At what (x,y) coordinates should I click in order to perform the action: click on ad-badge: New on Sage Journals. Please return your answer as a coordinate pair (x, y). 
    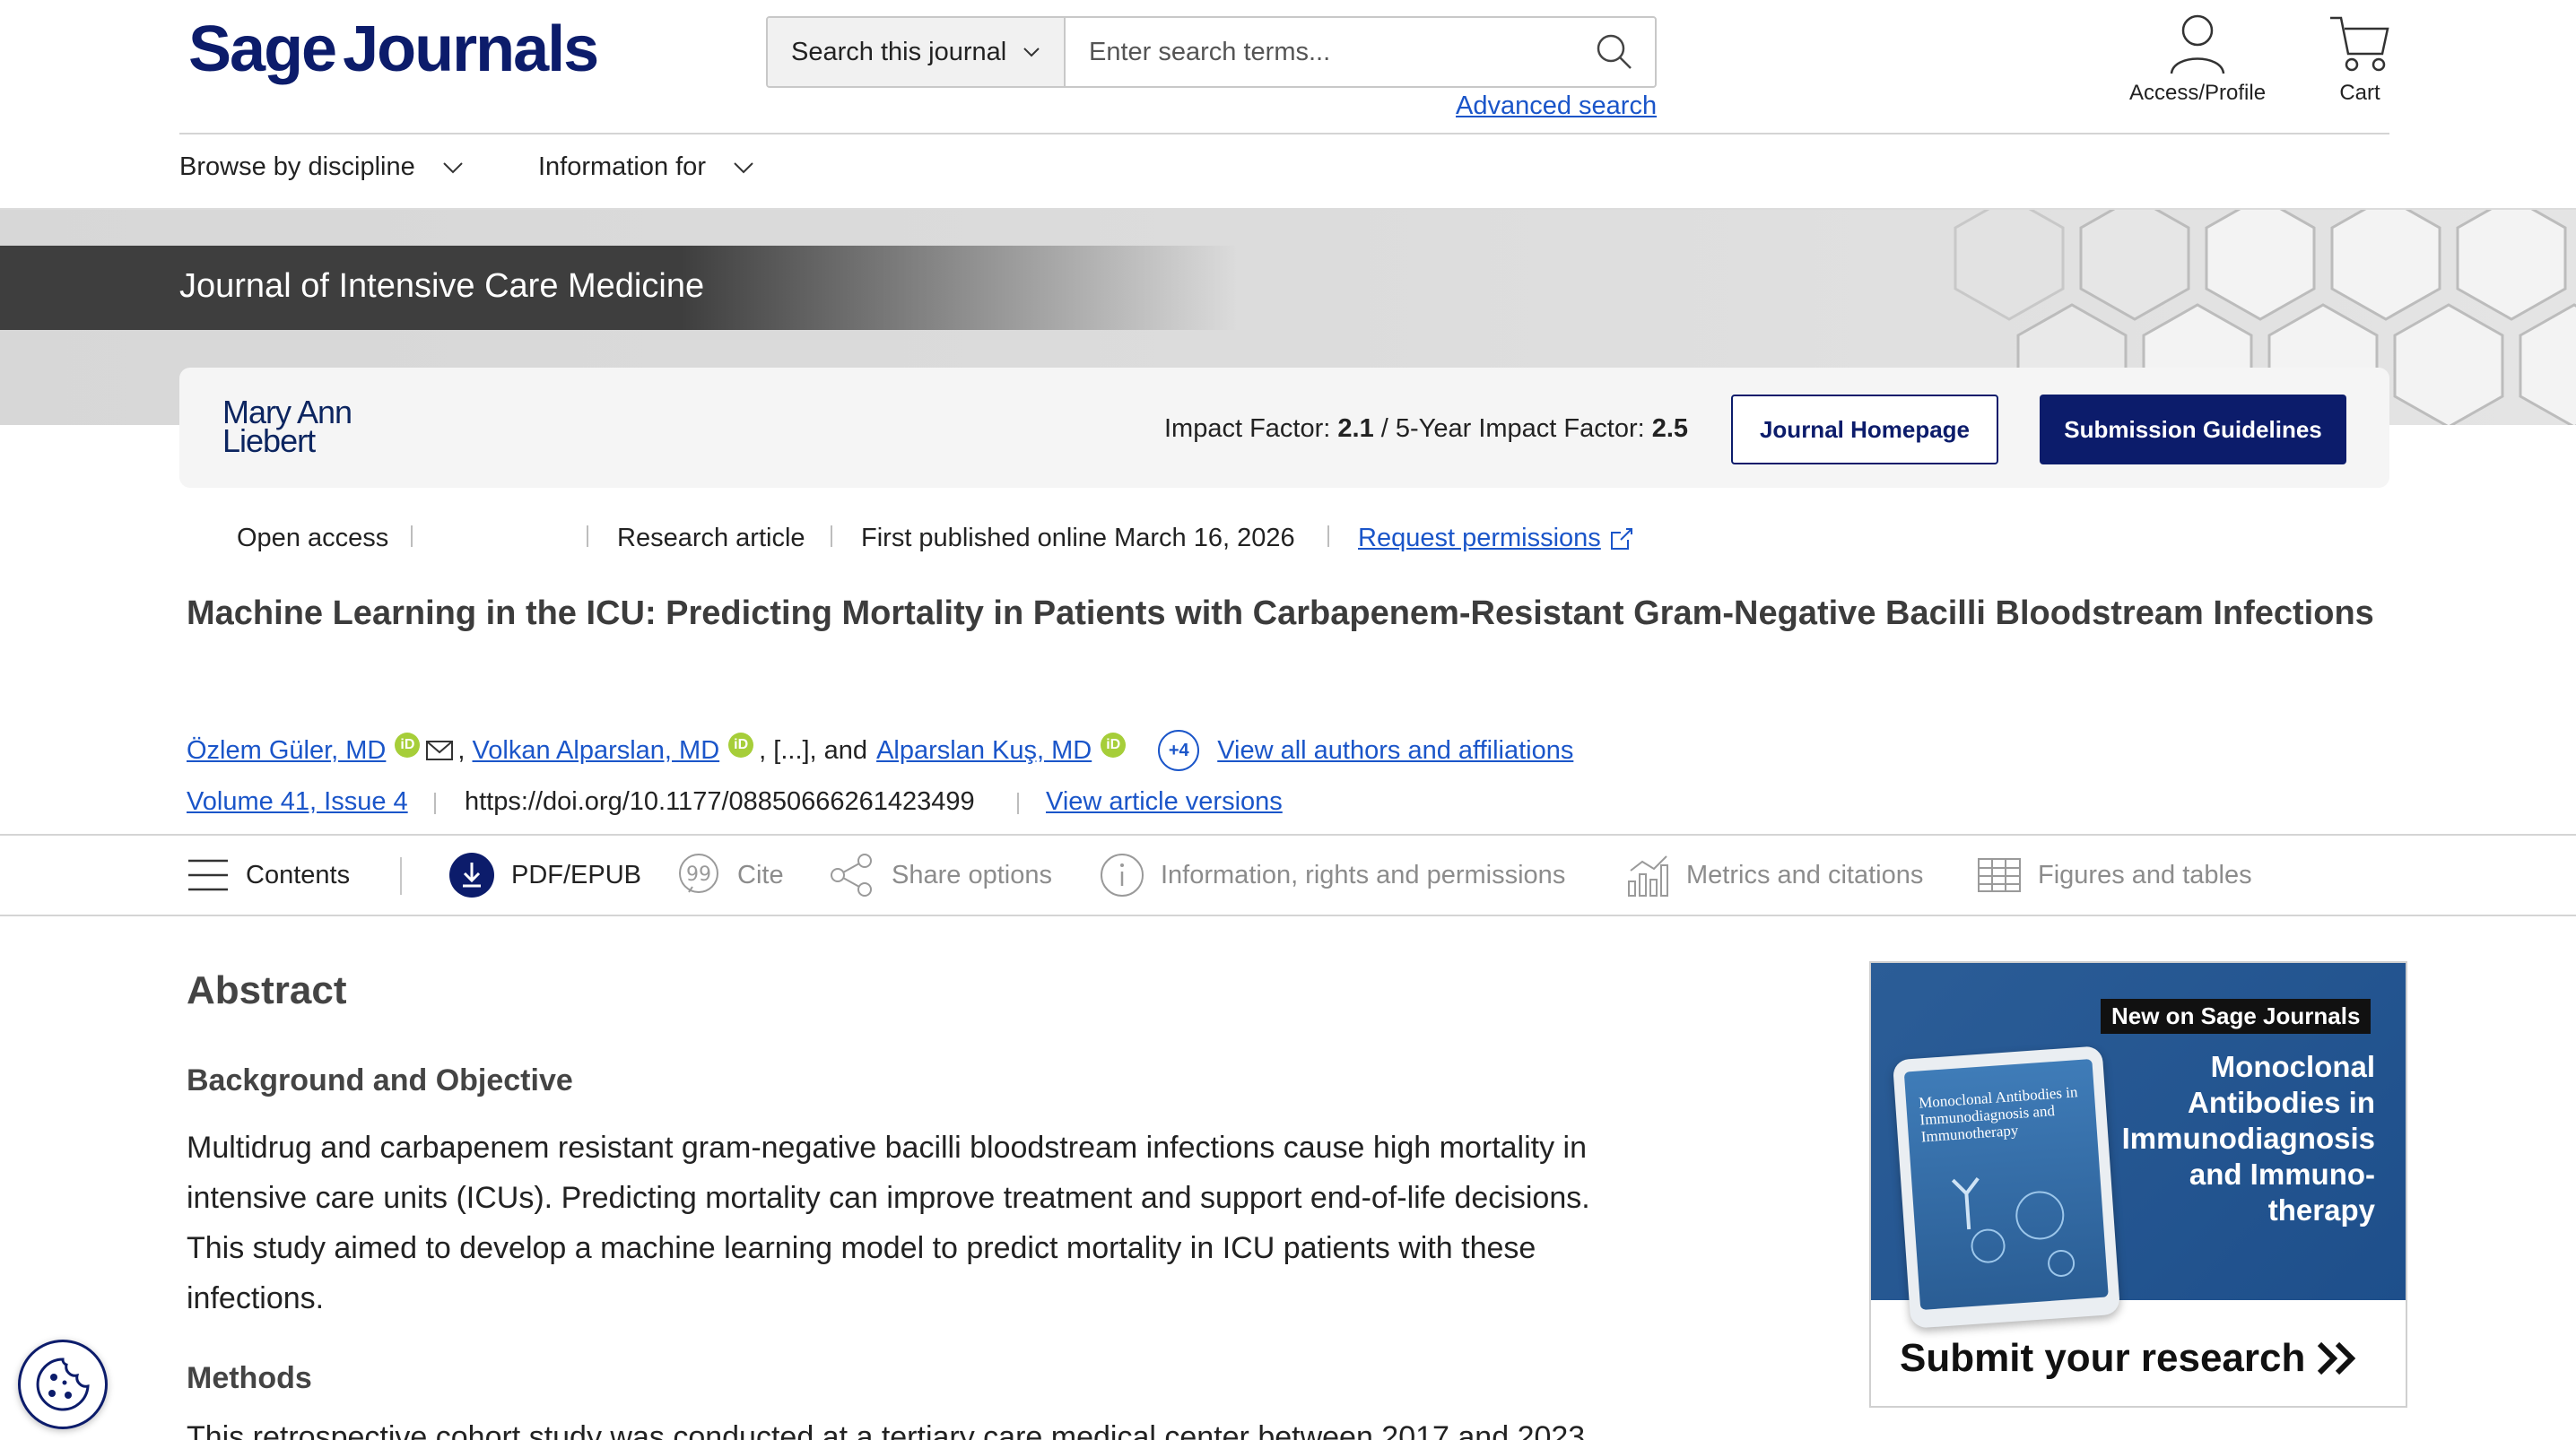
    Looking at the image, I should click on (2236, 1017).